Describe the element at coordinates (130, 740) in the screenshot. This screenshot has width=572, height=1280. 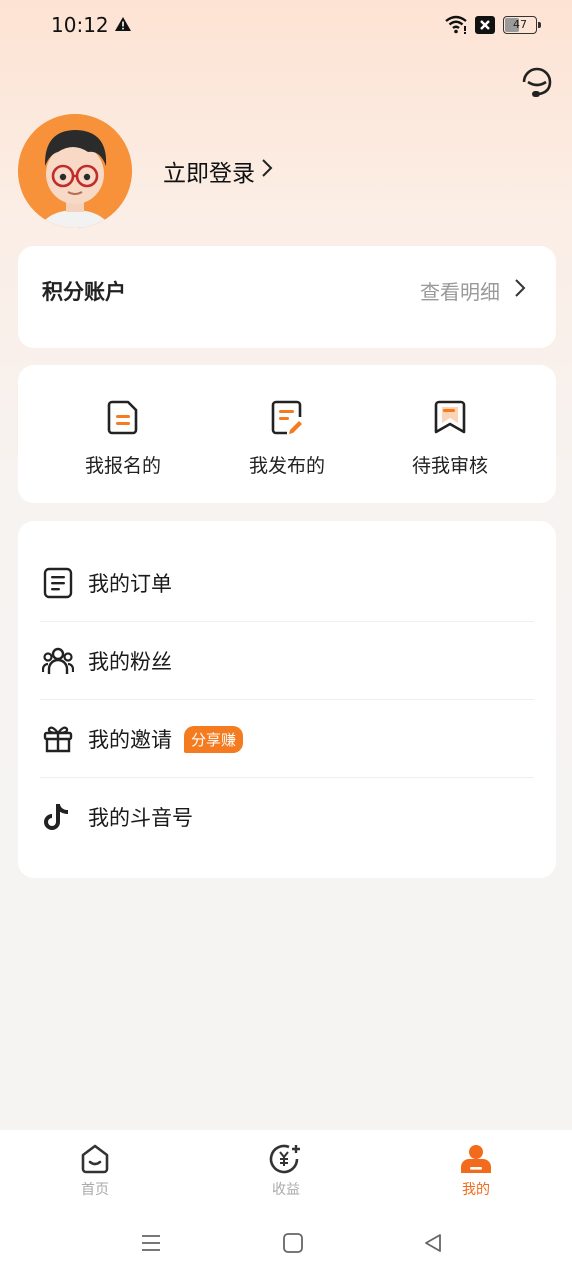
I see `menu-item-label: 我的邀请` at that location.